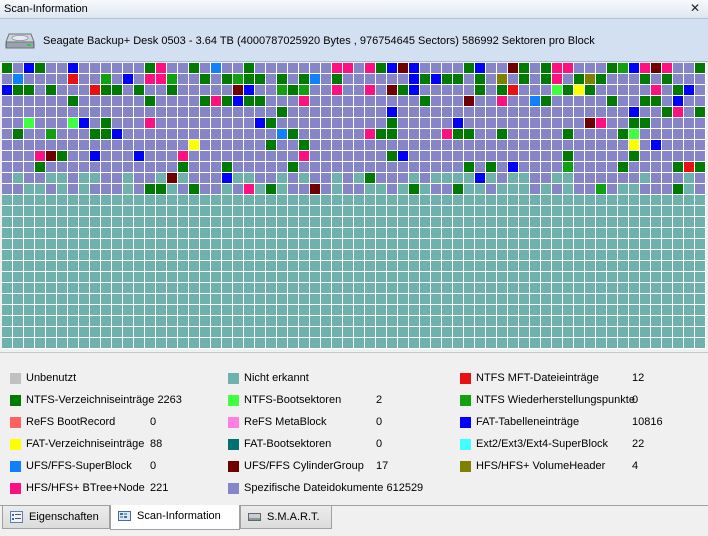 This screenshot has width=708, height=536. What do you see at coordinates (695, 8) in the screenshot?
I see `close-icon: ✕` at bounding box center [695, 8].